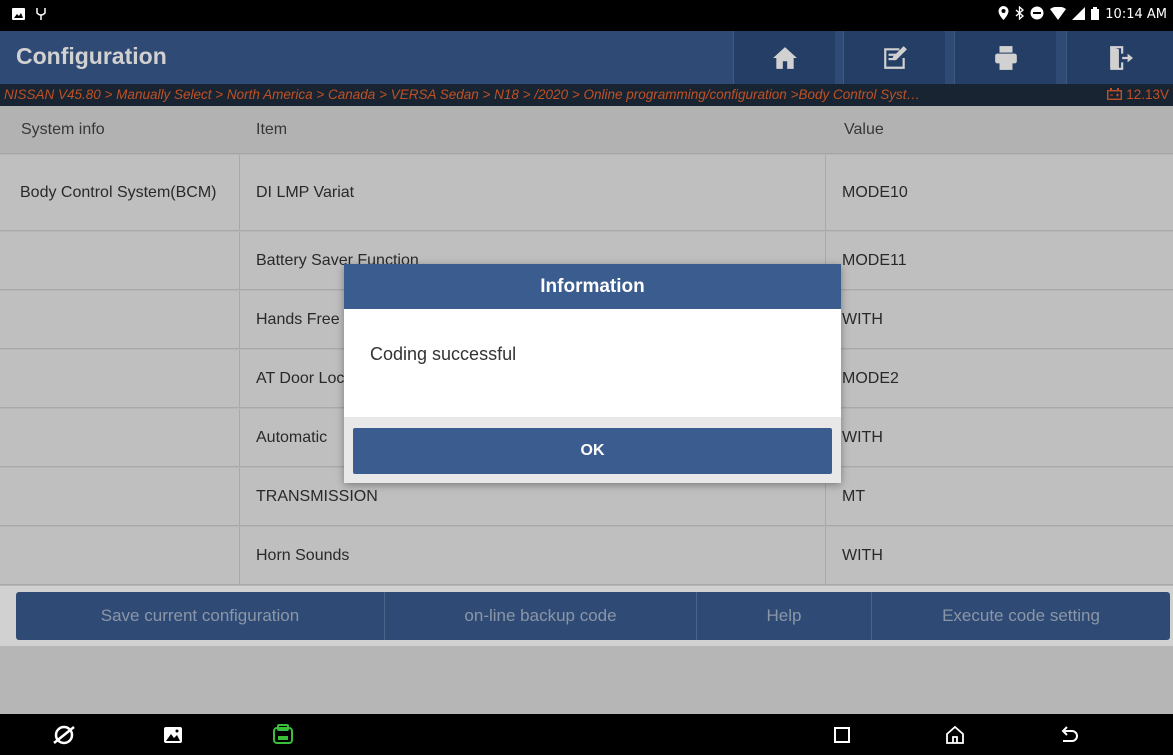 The width and height of the screenshot is (1173, 755). Describe the element at coordinates (586, 734) in the screenshot. I see `navigation-bar` at that location.